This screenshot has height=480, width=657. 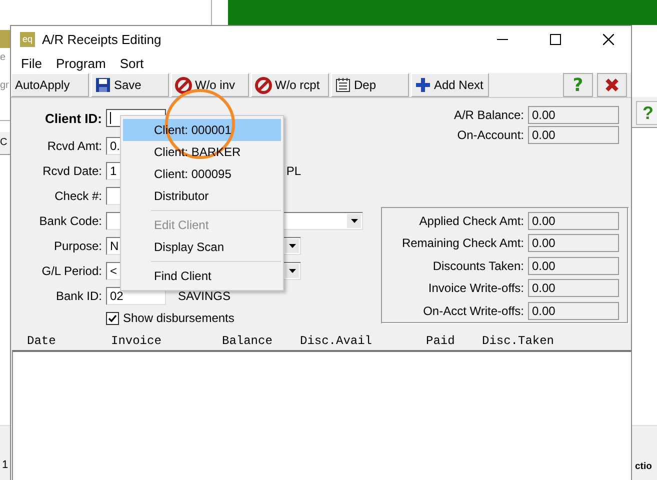 What do you see at coordinates (178, 318) in the screenshot?
I see `checkbox-label: Show disbursements` at bounding box center [178, 318].